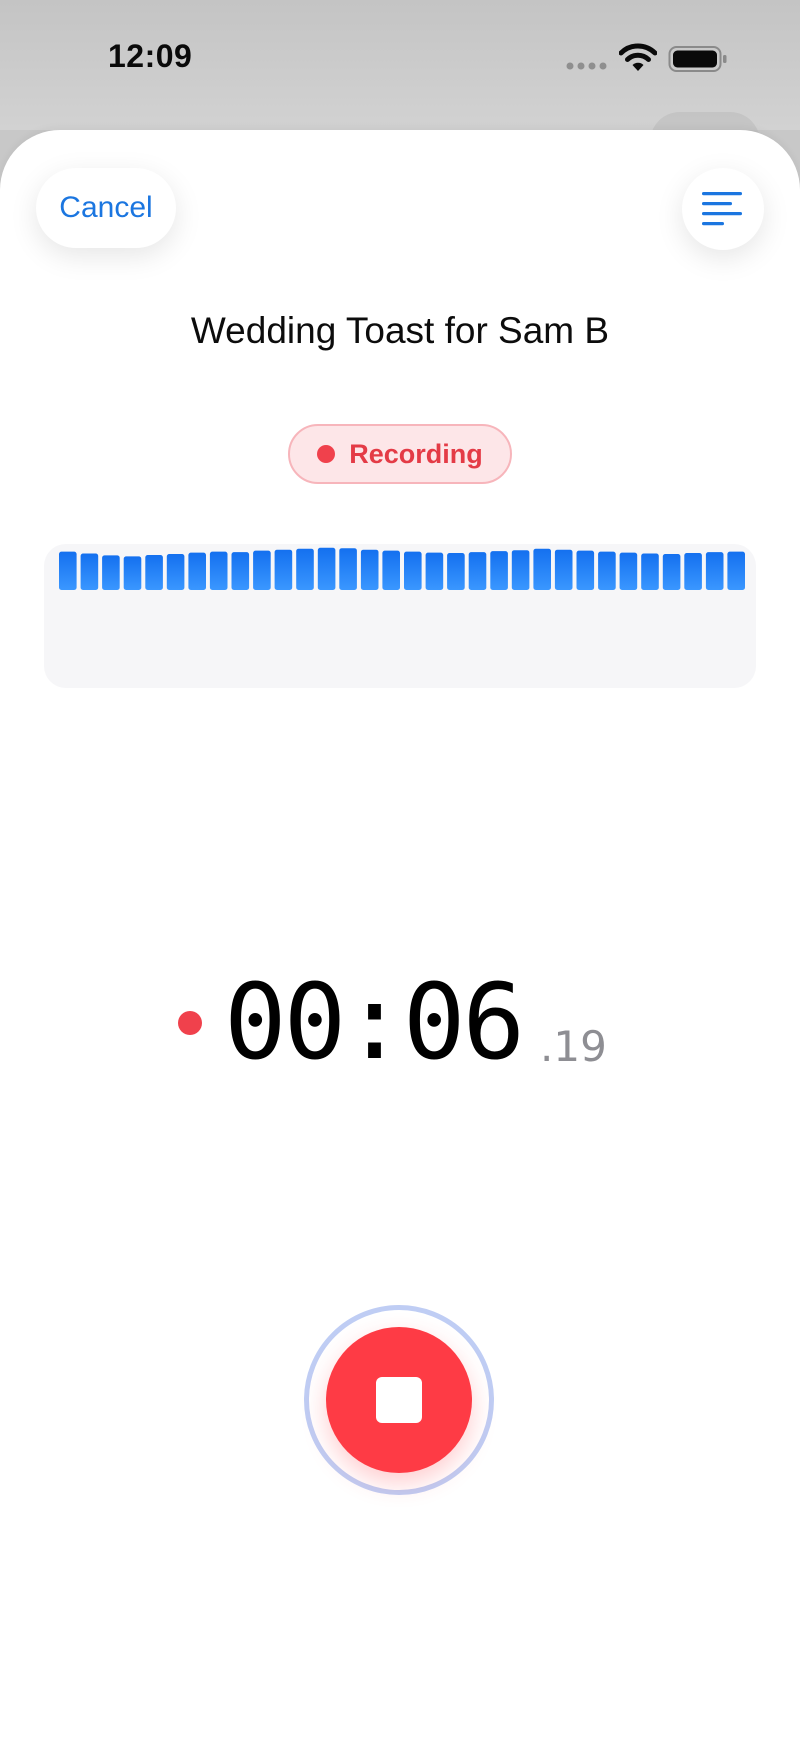 The height and width of the screenshot is (1738, 800). I want to click on waveform, so click(402, 568).